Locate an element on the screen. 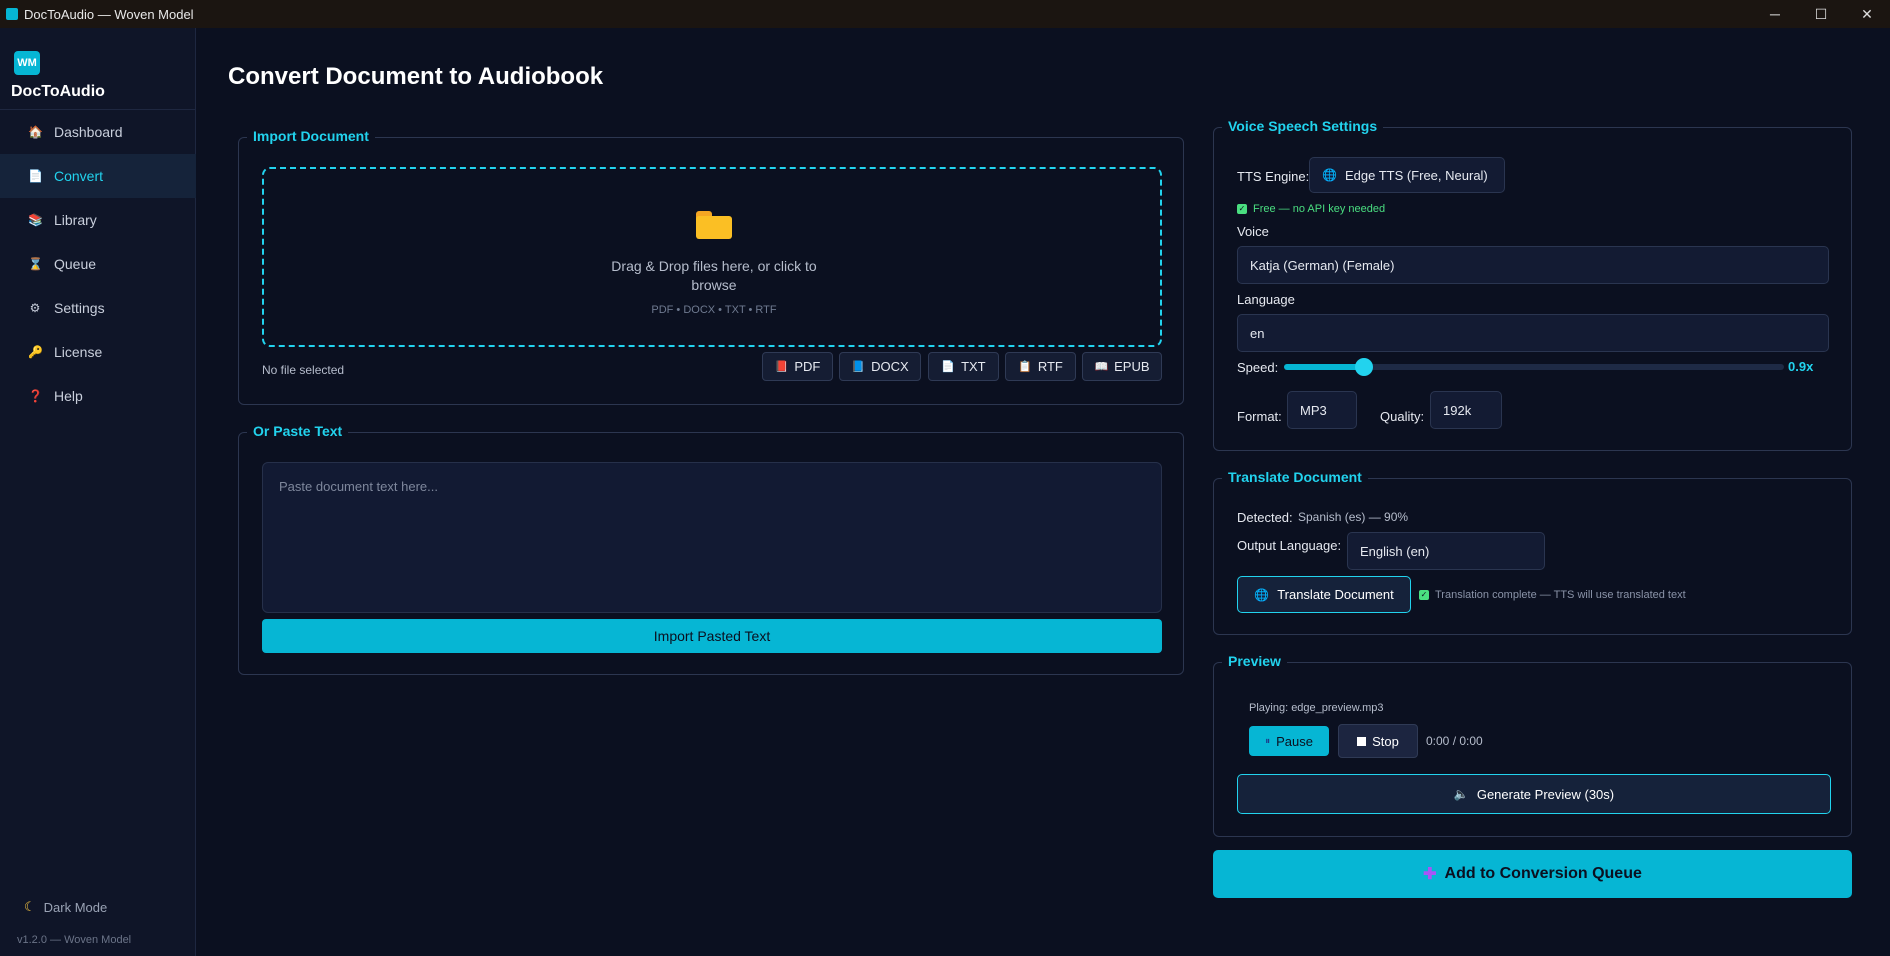  brand-name: DocToAudio is located at coordinates (58, 91).